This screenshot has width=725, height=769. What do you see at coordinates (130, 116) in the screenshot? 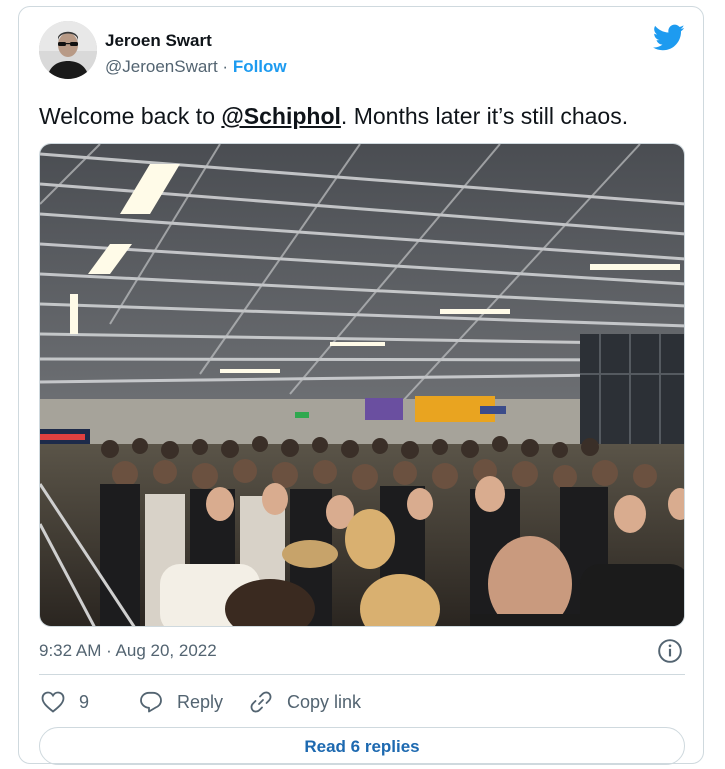
I see `tweet-text-before: Welcome back to` at bounding box center [130, 116].